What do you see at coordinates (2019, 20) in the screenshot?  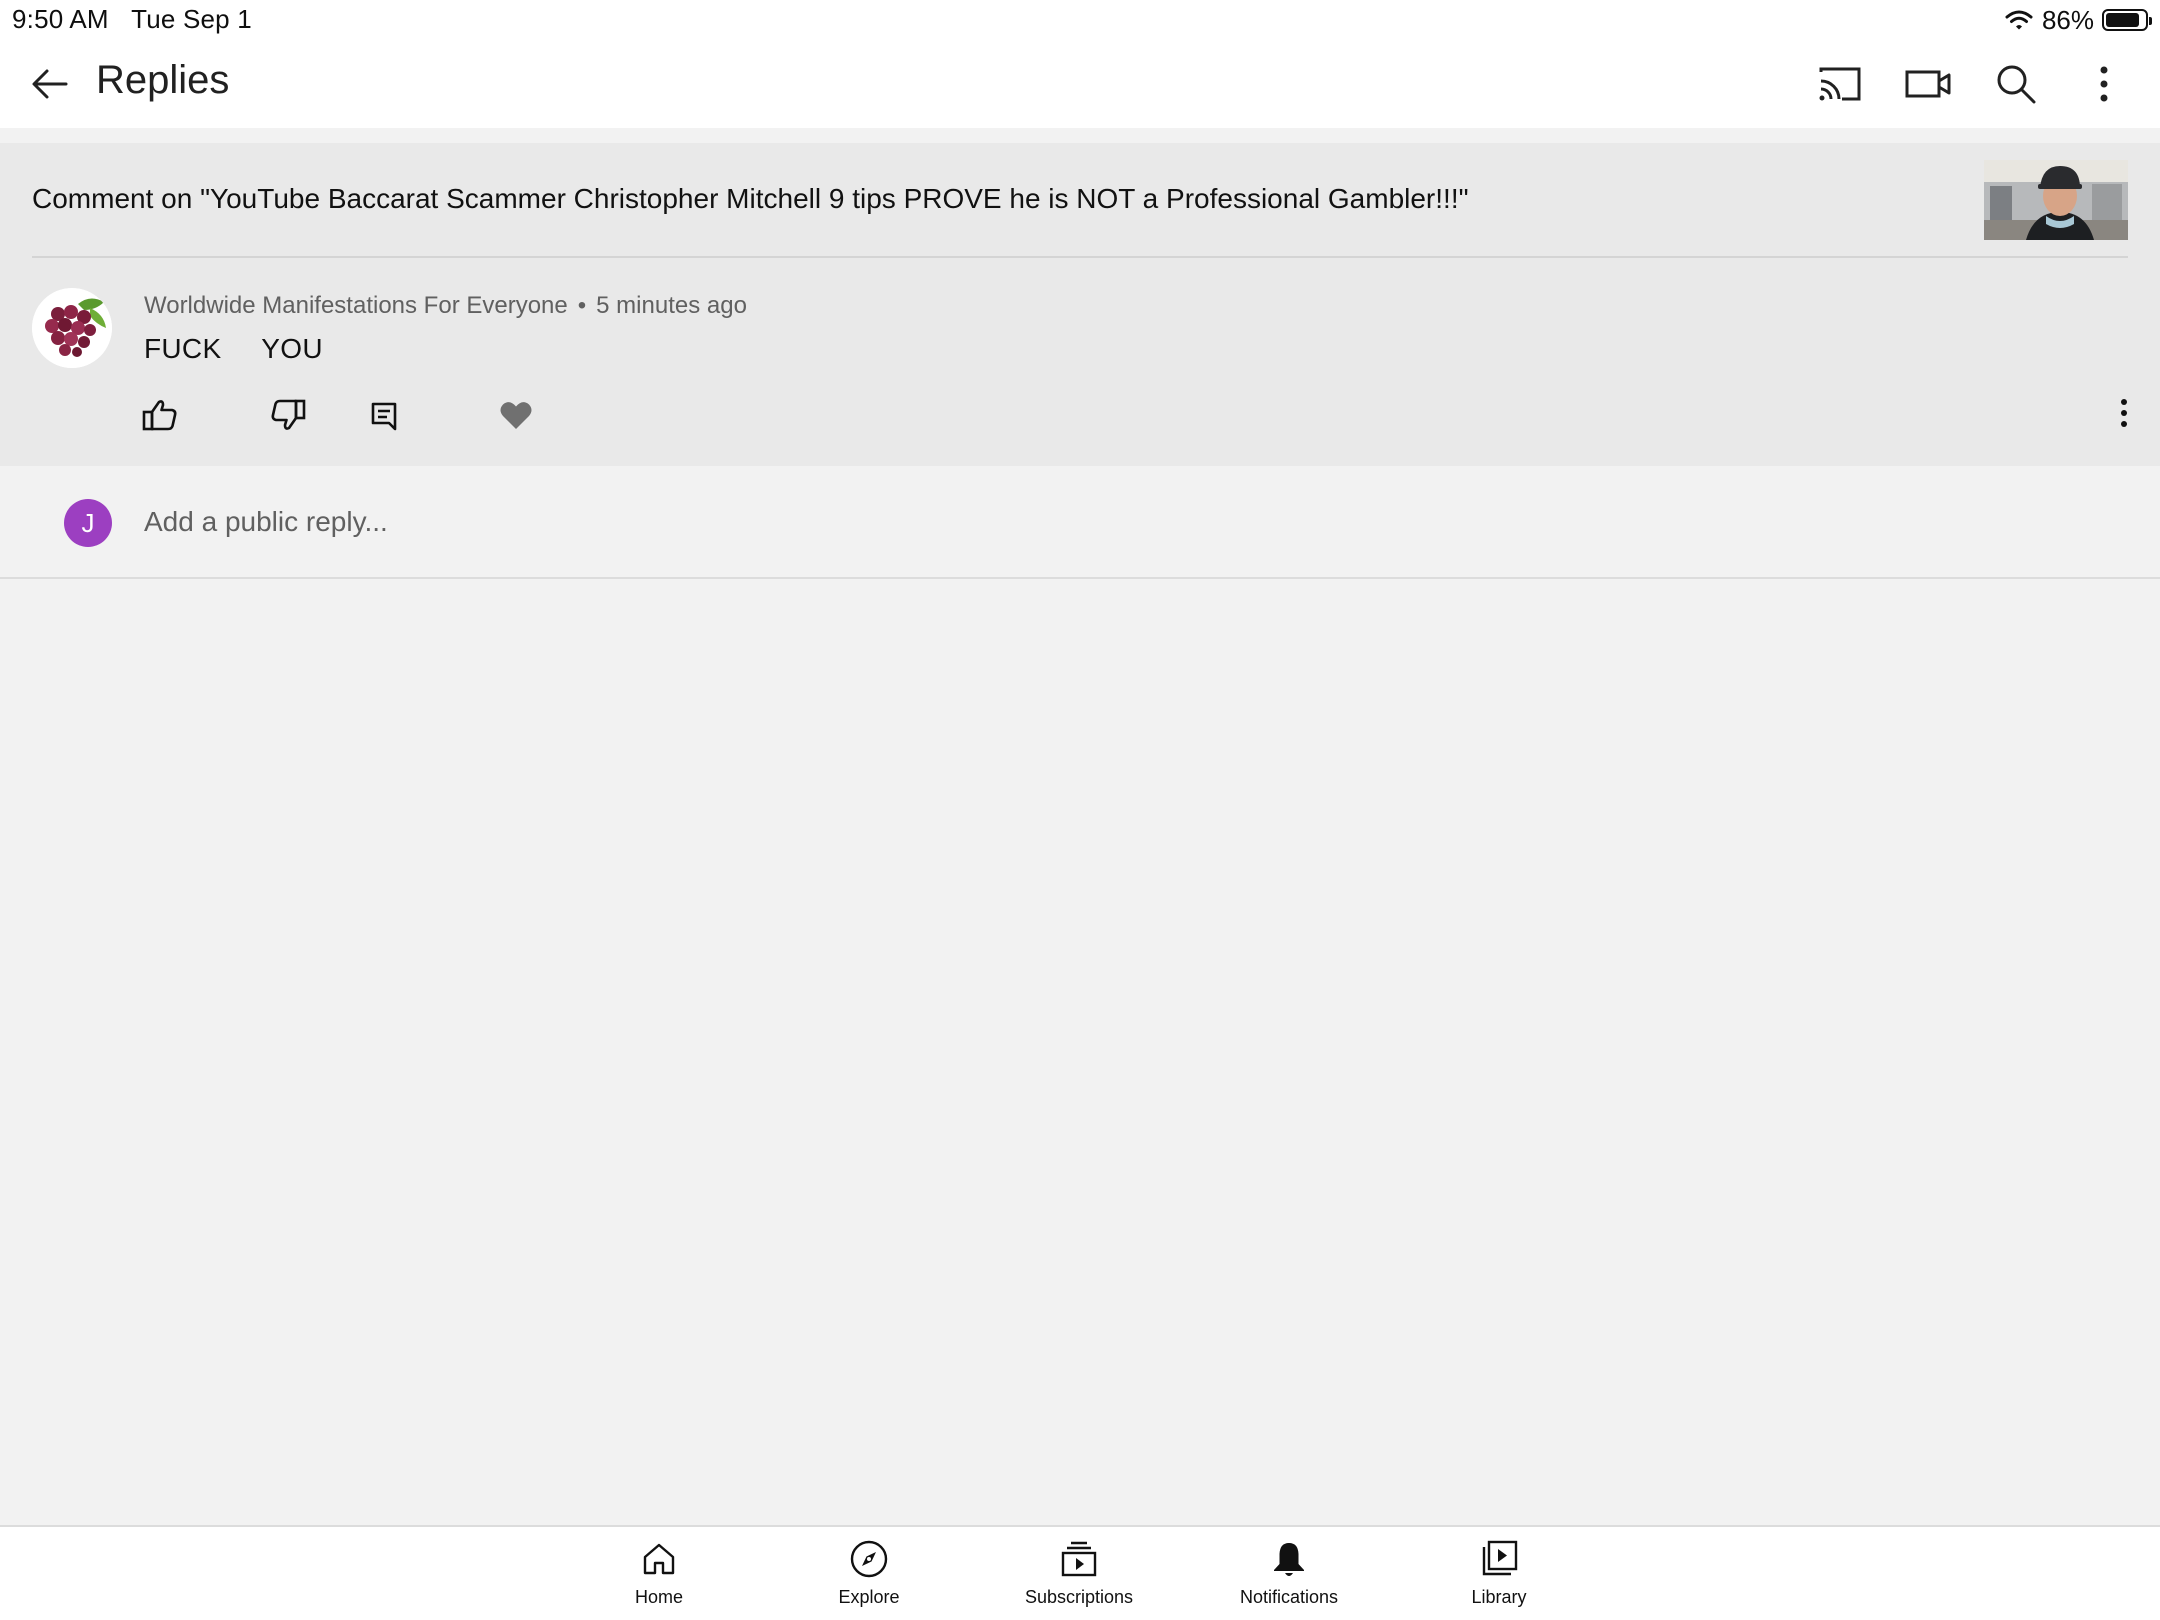 I see `wifi-icon` at bounding box center [2019, 20].